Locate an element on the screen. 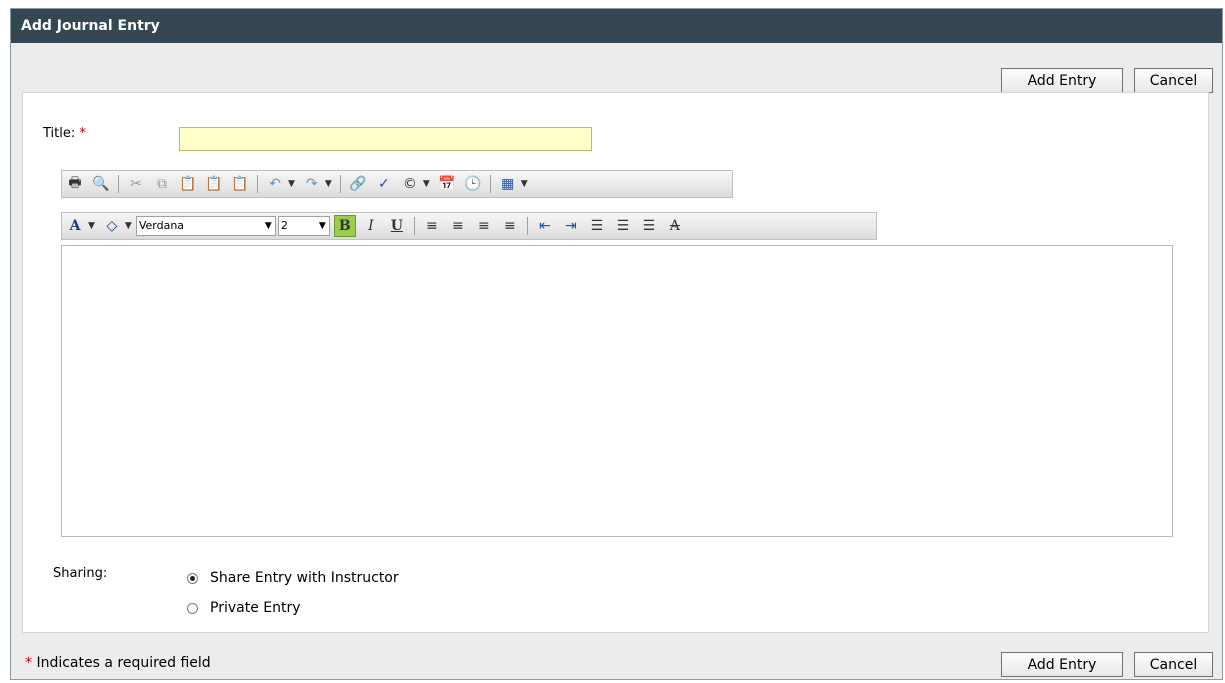  private-entry-option: Private Entry is located at coordinates (244, 608).